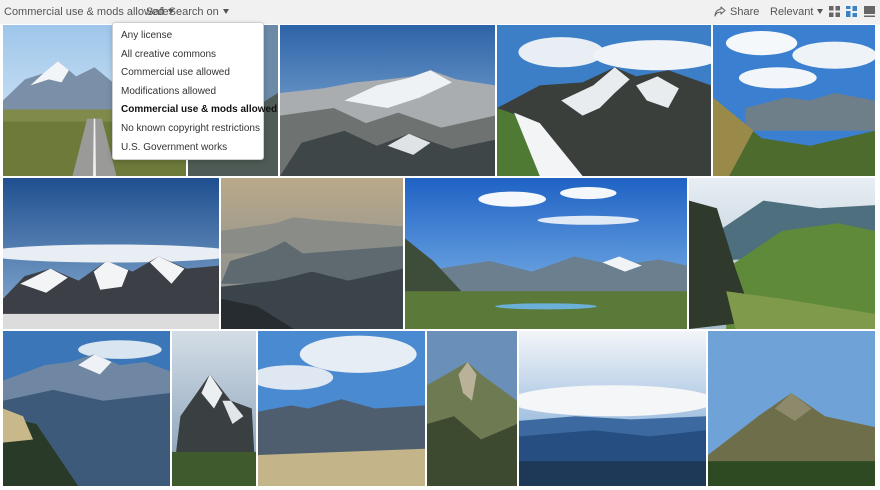 This screenshot has height=490, width=880. I want to click on share-icon, so click(720, 11).